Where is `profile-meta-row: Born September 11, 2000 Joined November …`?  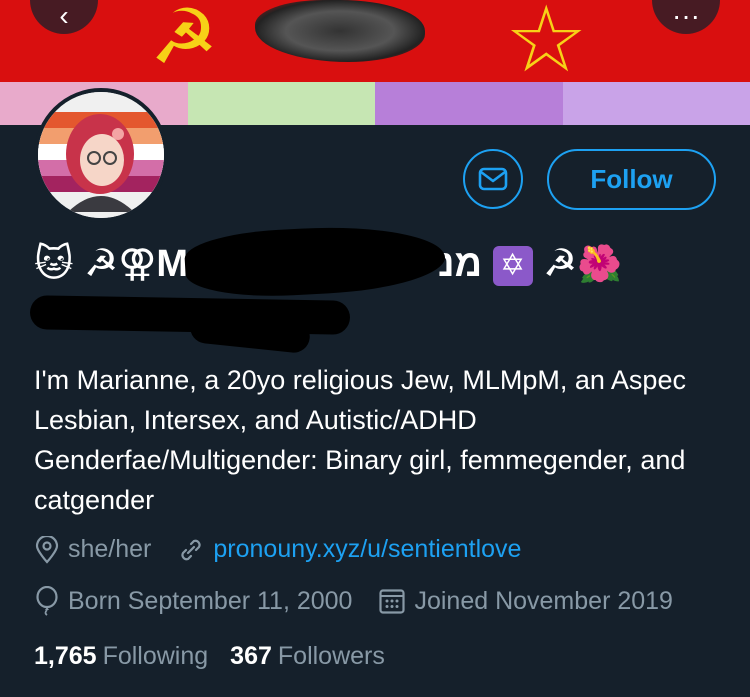
profile-meta-row: Born September 11, 2000 Joined November … is located at coordinates (366, 601).